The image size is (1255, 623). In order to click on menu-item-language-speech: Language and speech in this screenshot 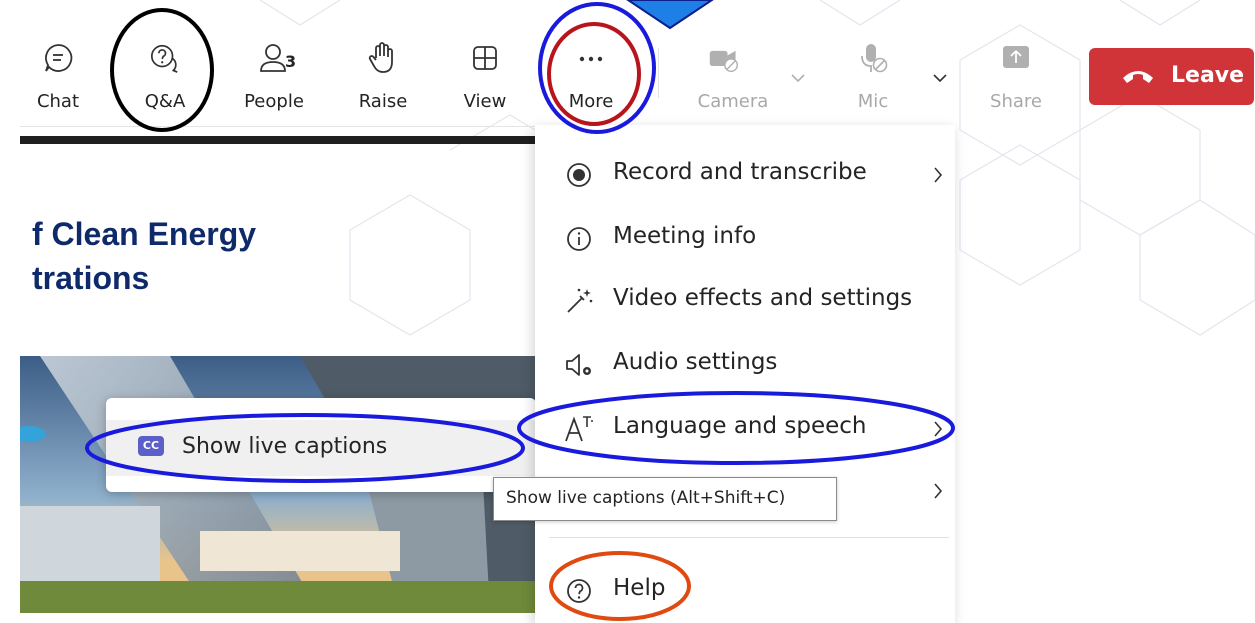, I will do `click(745, 429)`.